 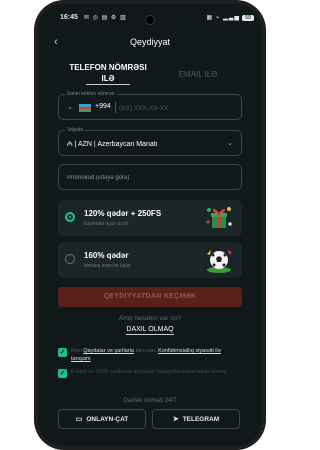 What do you see at coordinates (223, 18) in the screenshot?
I see `signal-wifi-icons: ▦ ⌁ ▂▃▅` at bounding box center [223, 18].